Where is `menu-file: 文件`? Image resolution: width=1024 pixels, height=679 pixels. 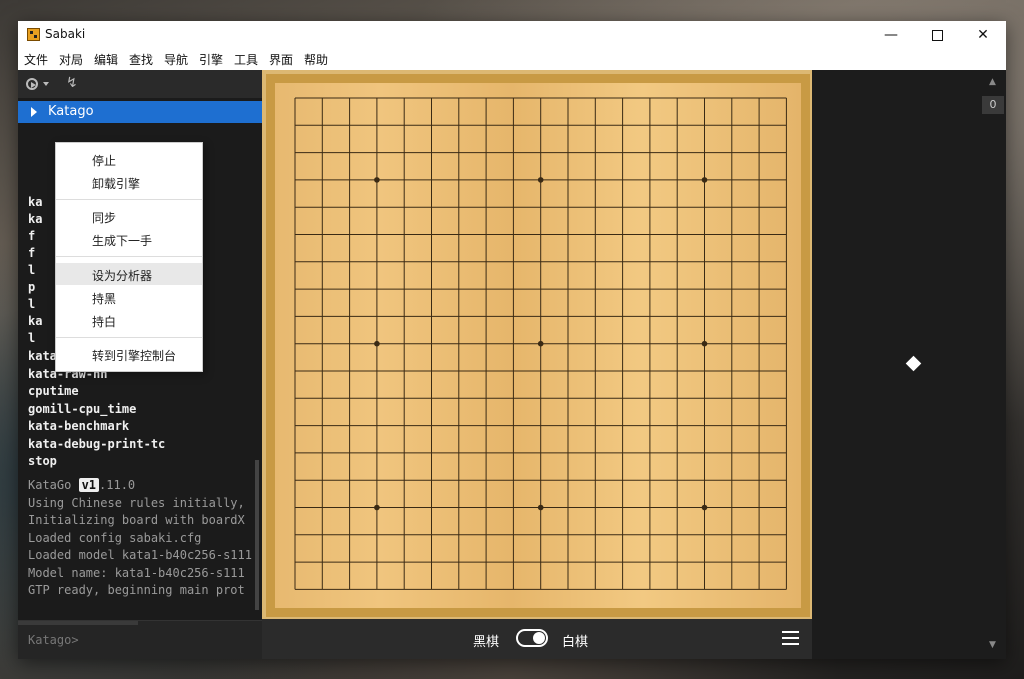
menu-file: 文件 is located at coordinates (36, 59).